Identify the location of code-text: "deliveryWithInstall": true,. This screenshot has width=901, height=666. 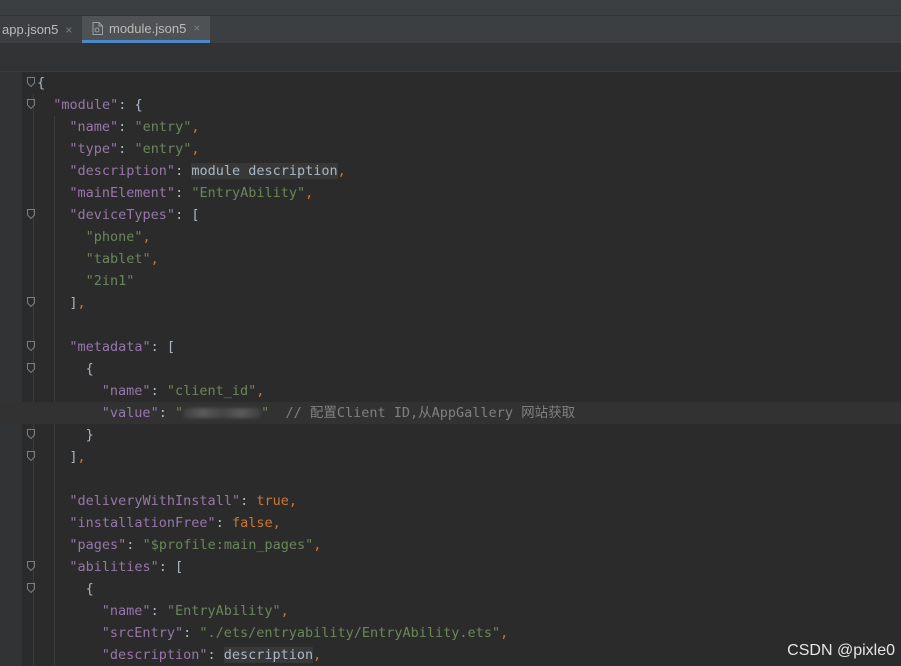
(183, 501).